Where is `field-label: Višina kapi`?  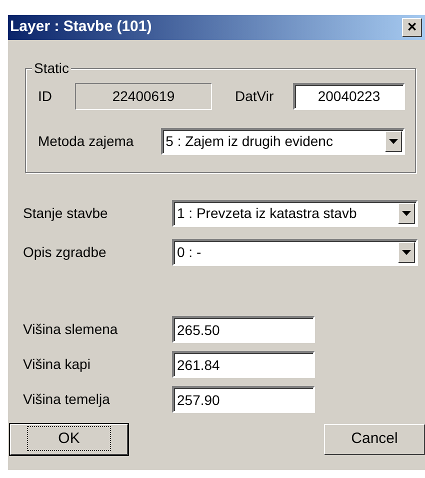
field-label: Višina kapi is located at coordinates (57, 364).